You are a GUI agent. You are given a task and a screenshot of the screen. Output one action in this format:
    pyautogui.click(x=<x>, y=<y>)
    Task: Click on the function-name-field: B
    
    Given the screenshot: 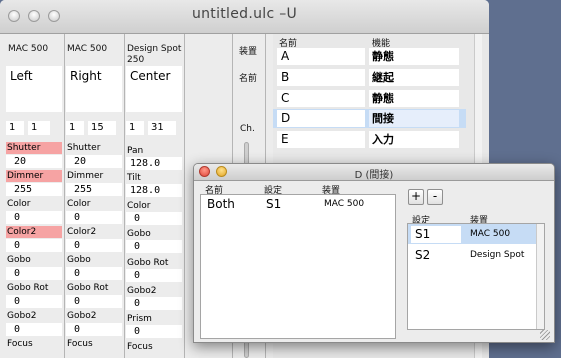 What is the action you would take?
    pyautogui.click(x=321, y=77)
    